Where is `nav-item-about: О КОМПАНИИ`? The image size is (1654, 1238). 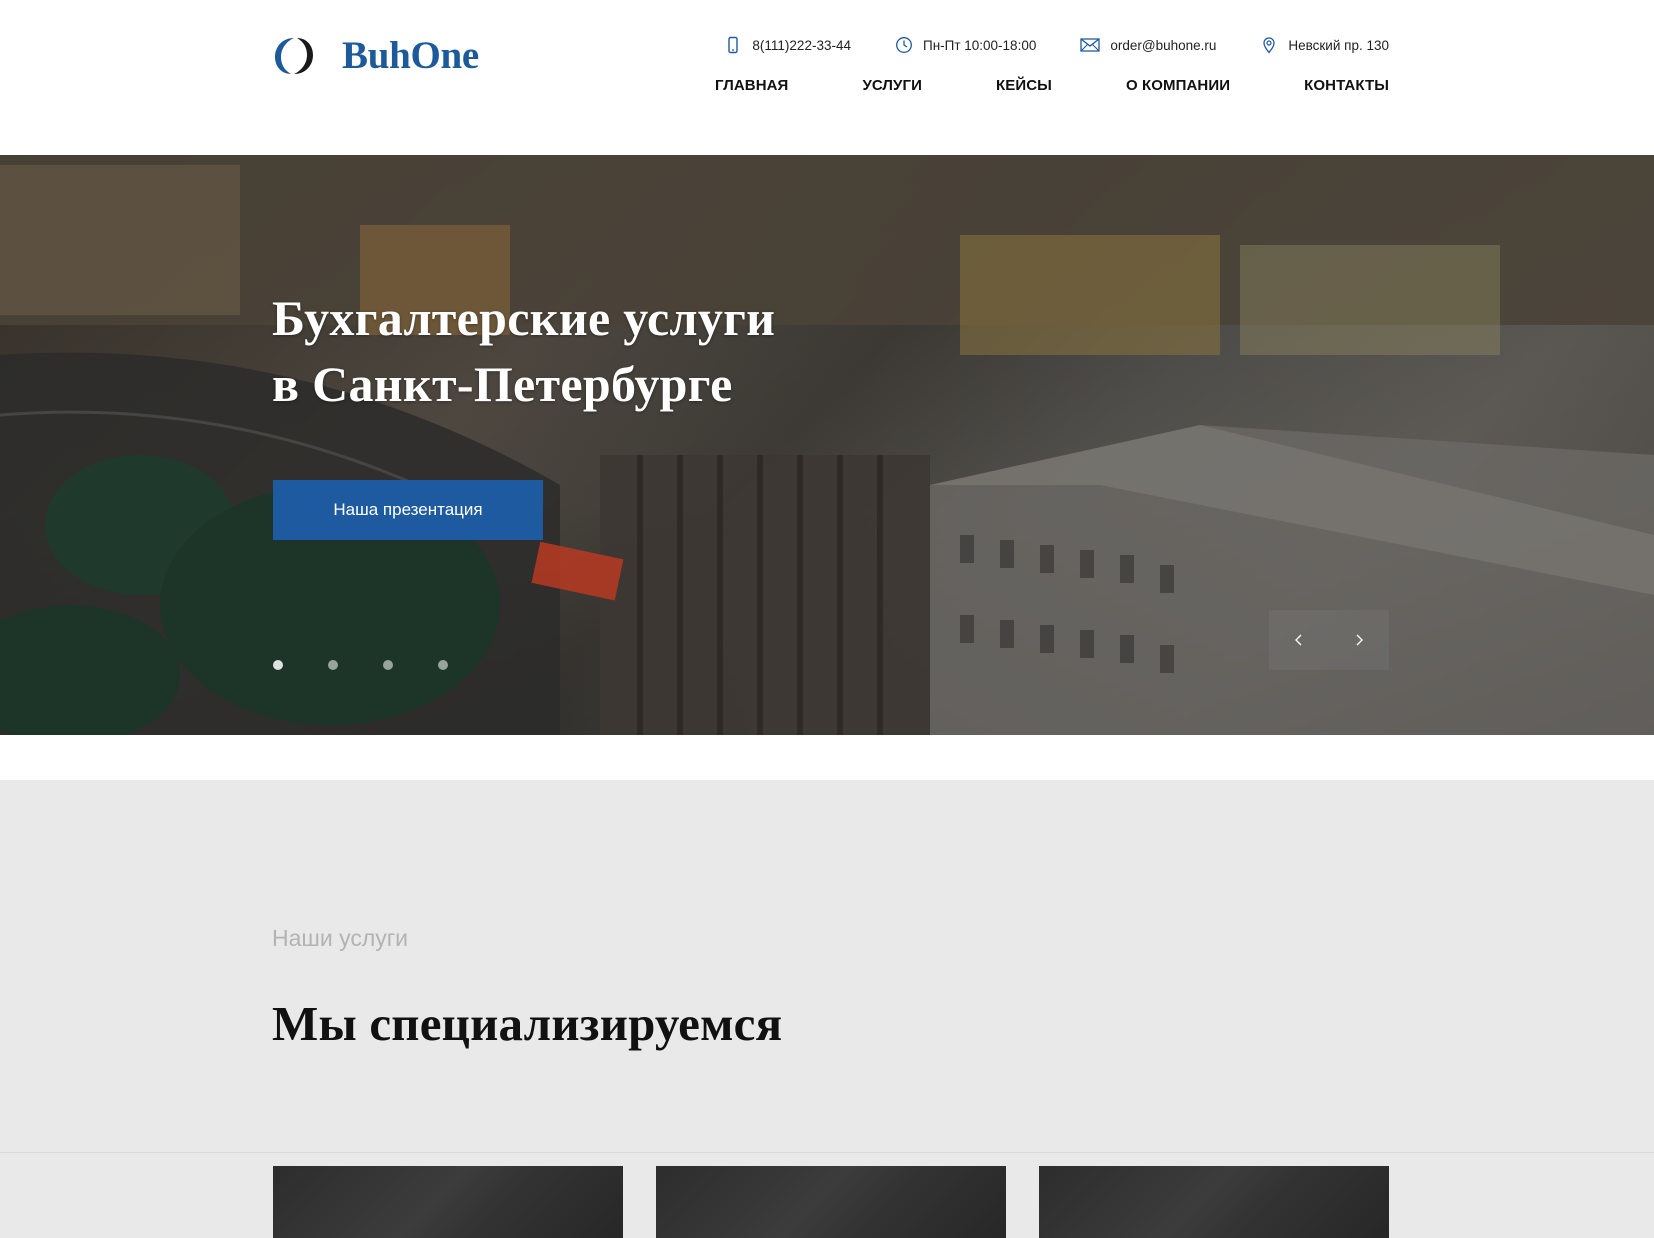 nav-item-about: О КОМПАНИИ is located at coordinates (1178, 85).